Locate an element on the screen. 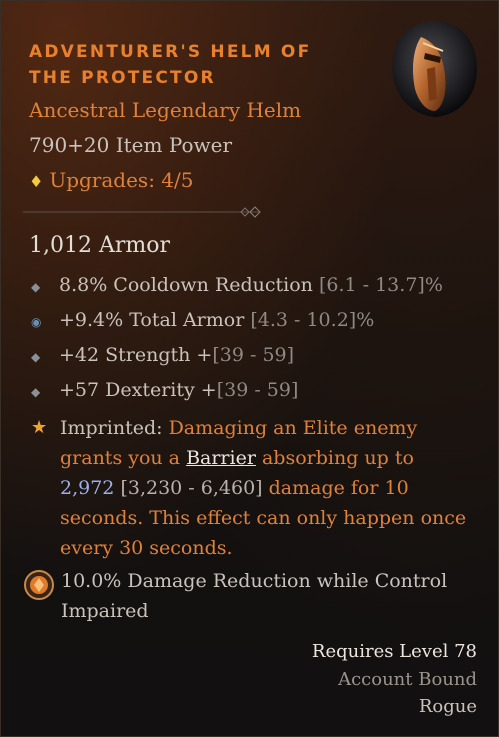 The image size is (499, 737). required-level: Requires Level 78 is located at coordinates (394, 651).